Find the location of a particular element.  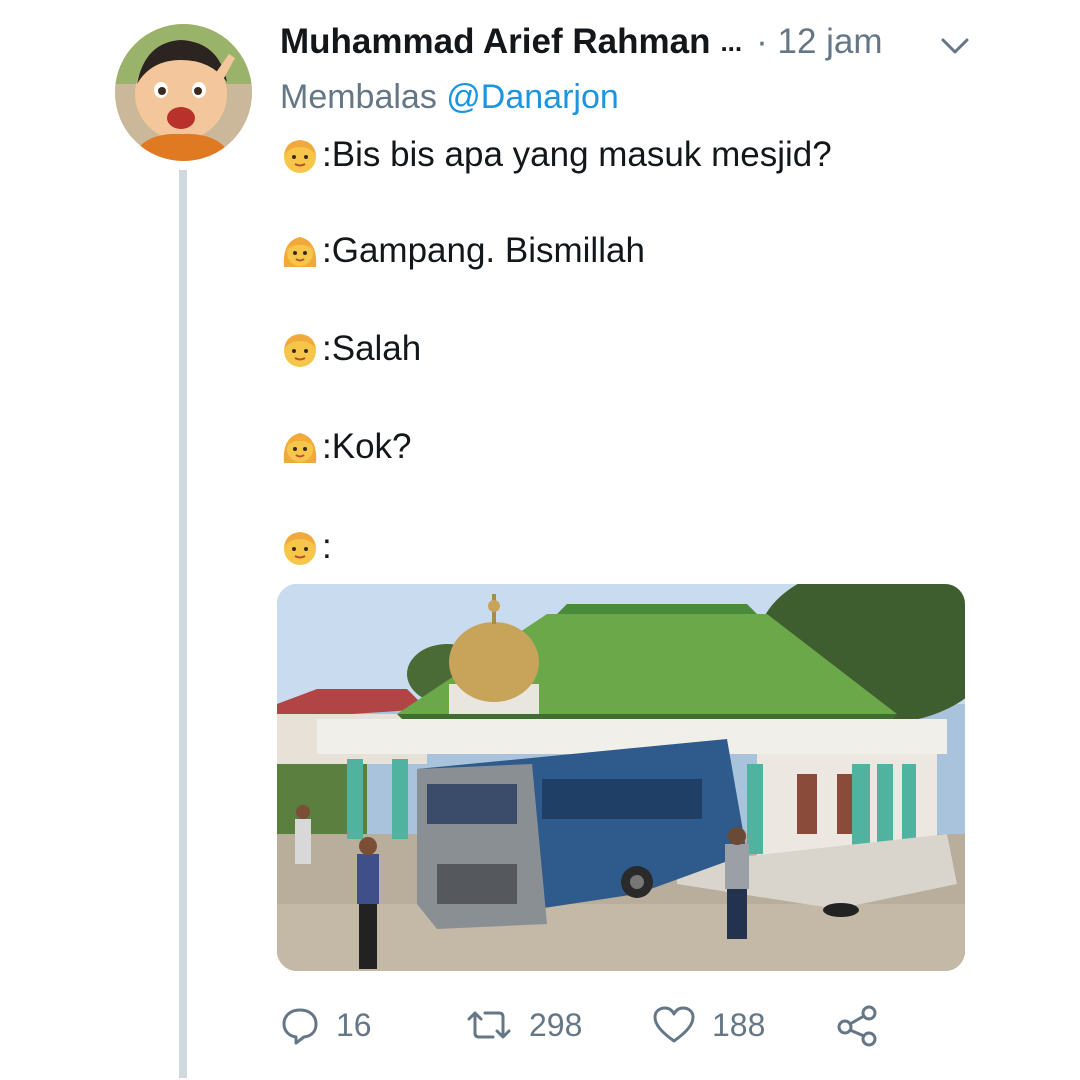

dialogue-text: : is located at coordinates (327, 546).